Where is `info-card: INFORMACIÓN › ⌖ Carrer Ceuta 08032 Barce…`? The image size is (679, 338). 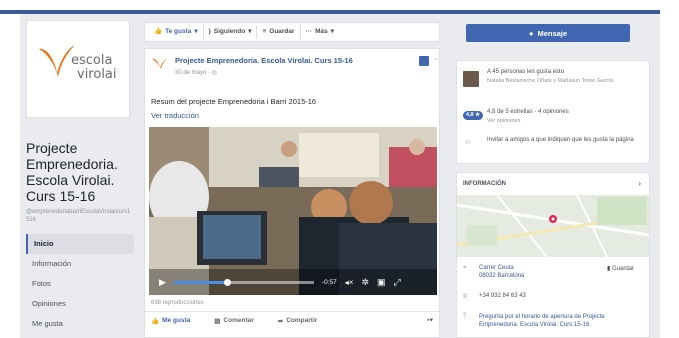
info-card: INFORMACIÓN › ⌖ Carrer Ceuta 08032 Barce… is located at coordinates (553, 255).